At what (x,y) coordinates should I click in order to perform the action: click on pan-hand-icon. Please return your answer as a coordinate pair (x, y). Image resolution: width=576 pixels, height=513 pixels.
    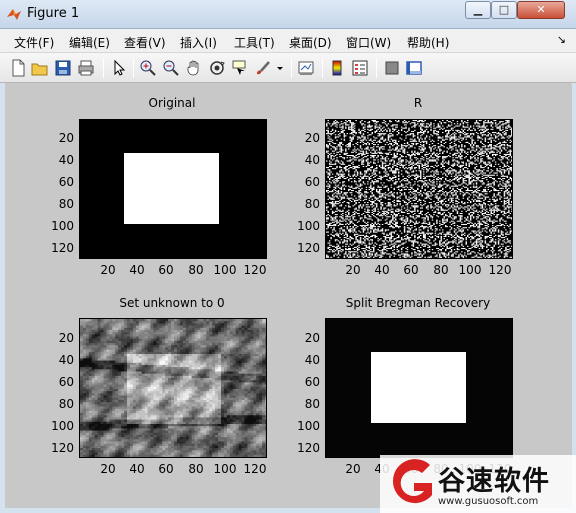
    Looking at the image, I should click on (194, 68).